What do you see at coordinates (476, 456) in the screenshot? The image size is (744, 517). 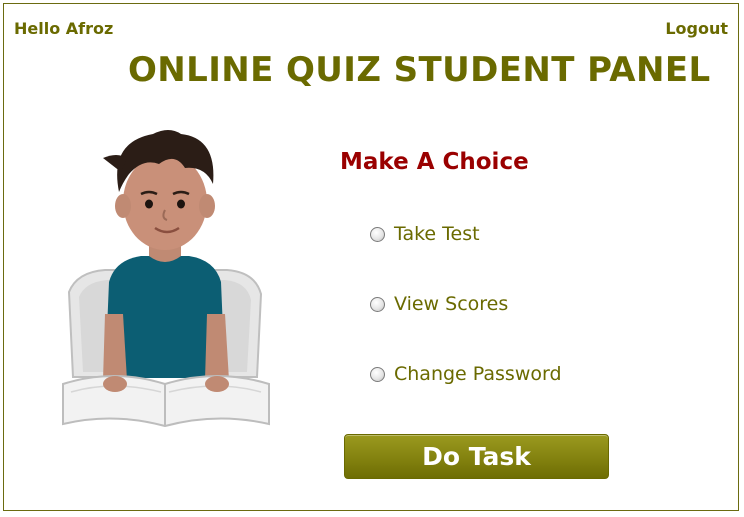 I see `do-task-button: Do Task` at bounding box center [476, 456].